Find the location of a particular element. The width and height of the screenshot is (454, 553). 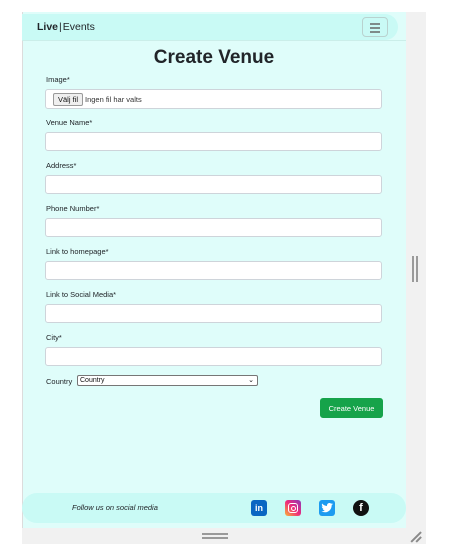

social-media-link-input is located at coordinates (213, 313).